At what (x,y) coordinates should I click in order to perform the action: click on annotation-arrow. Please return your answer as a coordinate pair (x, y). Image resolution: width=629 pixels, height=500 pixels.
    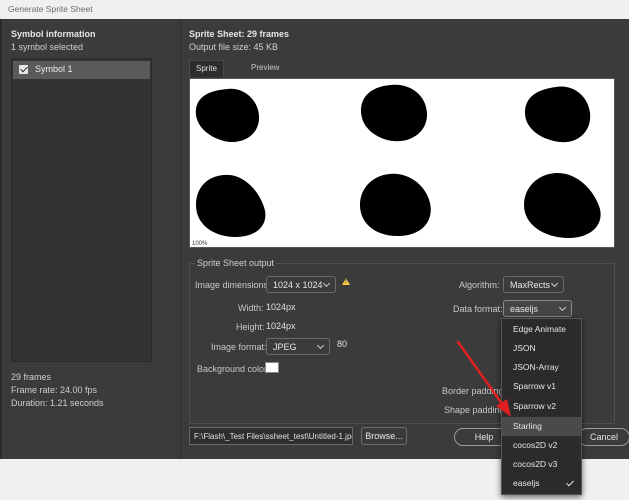
    Looking at the image, I should click on (483, 378).